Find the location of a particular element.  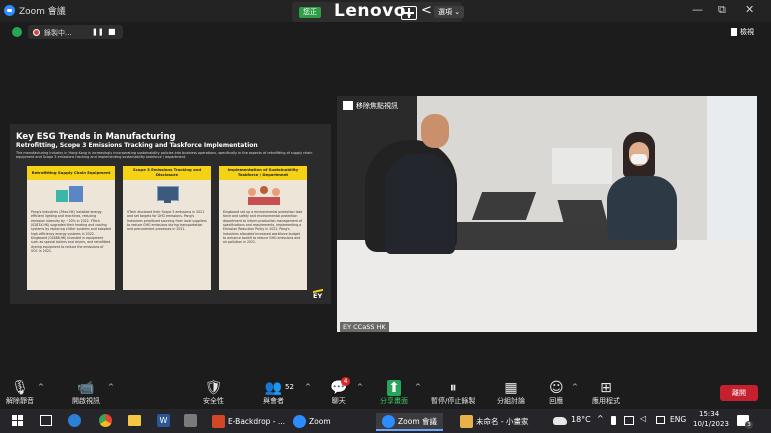

pause-stop-recording-button: ⏸ 暫停/停止錄製 is located at coordinates (453, 393).